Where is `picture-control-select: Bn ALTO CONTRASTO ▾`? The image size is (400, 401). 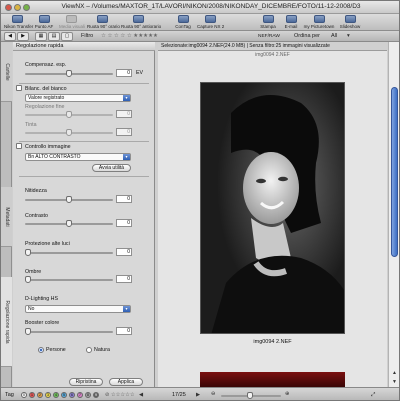 picture-control-select: Bn ALTO CONTRASTO ▾ is located at coordinates (78, 157).